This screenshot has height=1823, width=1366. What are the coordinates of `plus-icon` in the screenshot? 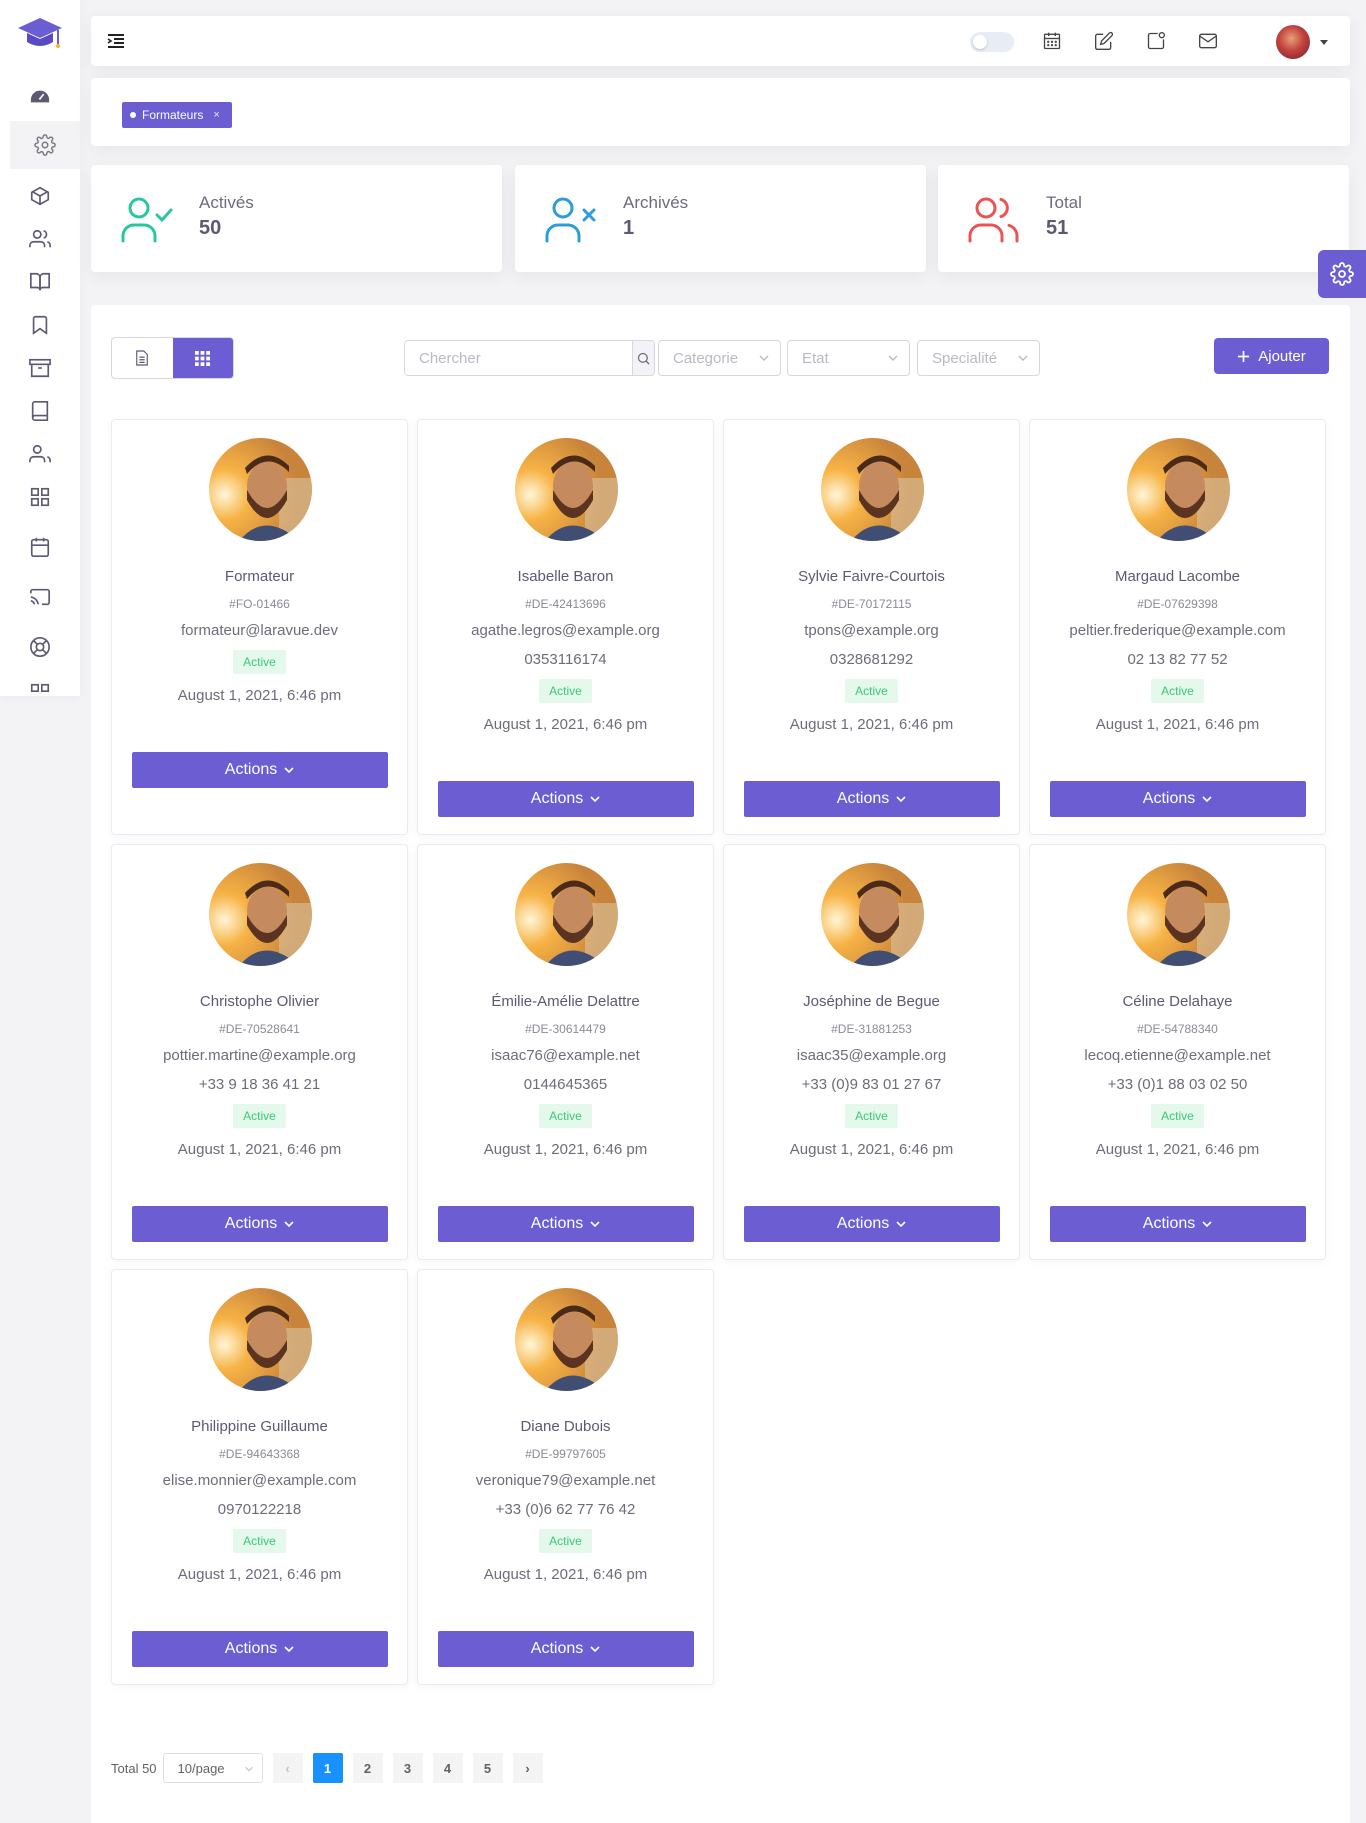 It's located at (1244, 356).